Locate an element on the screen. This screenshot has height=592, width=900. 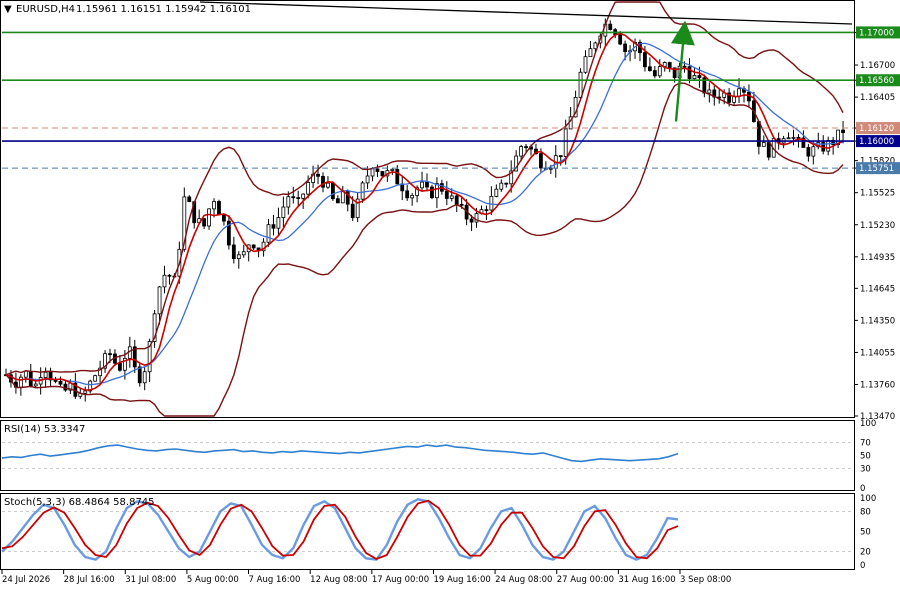
time-tick-label: 19 Aug 16:00 is located at coordinates (461, 580).